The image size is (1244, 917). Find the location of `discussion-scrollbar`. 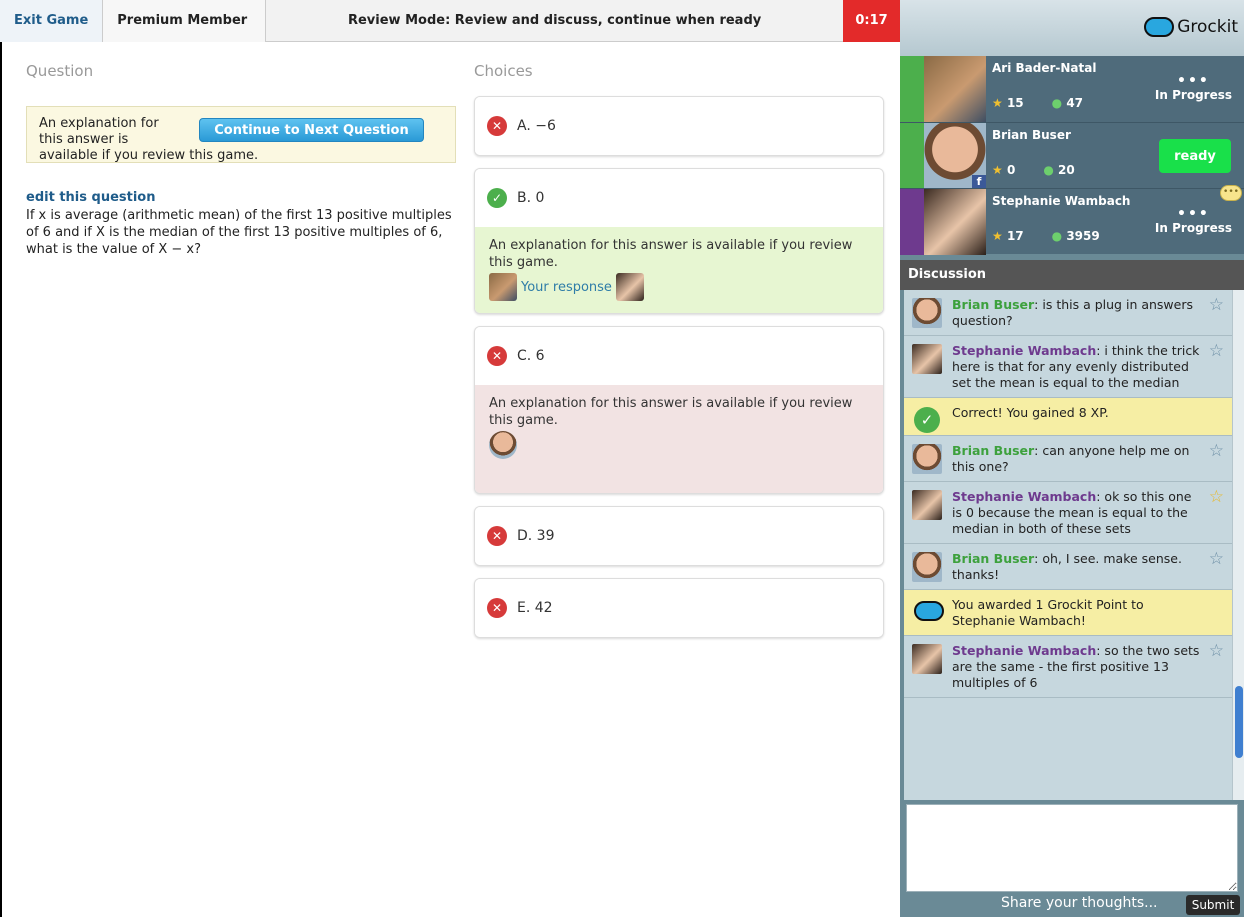

discussion-scrollbar is located at coordinates (1238, 545).